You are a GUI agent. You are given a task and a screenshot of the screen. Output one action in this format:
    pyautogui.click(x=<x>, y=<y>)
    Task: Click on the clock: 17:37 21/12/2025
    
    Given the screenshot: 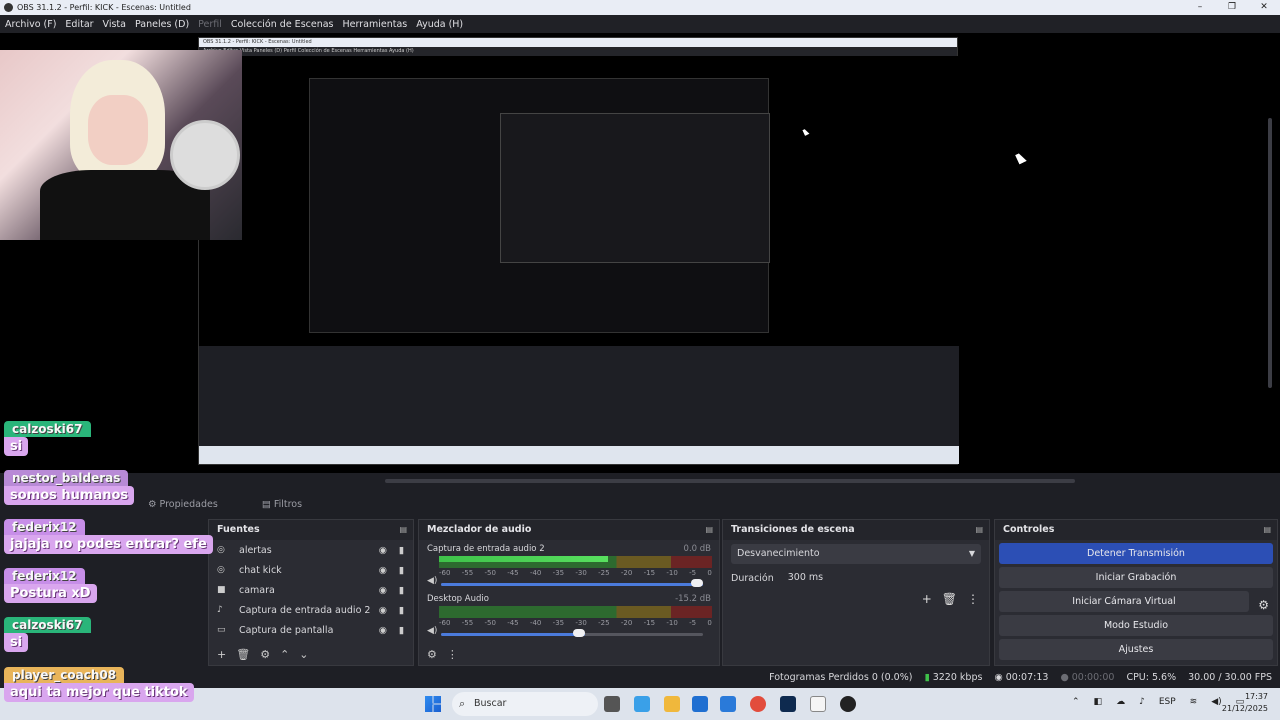 What is the action you would take?
    pyautogui.click(x=1245, y=703)
    